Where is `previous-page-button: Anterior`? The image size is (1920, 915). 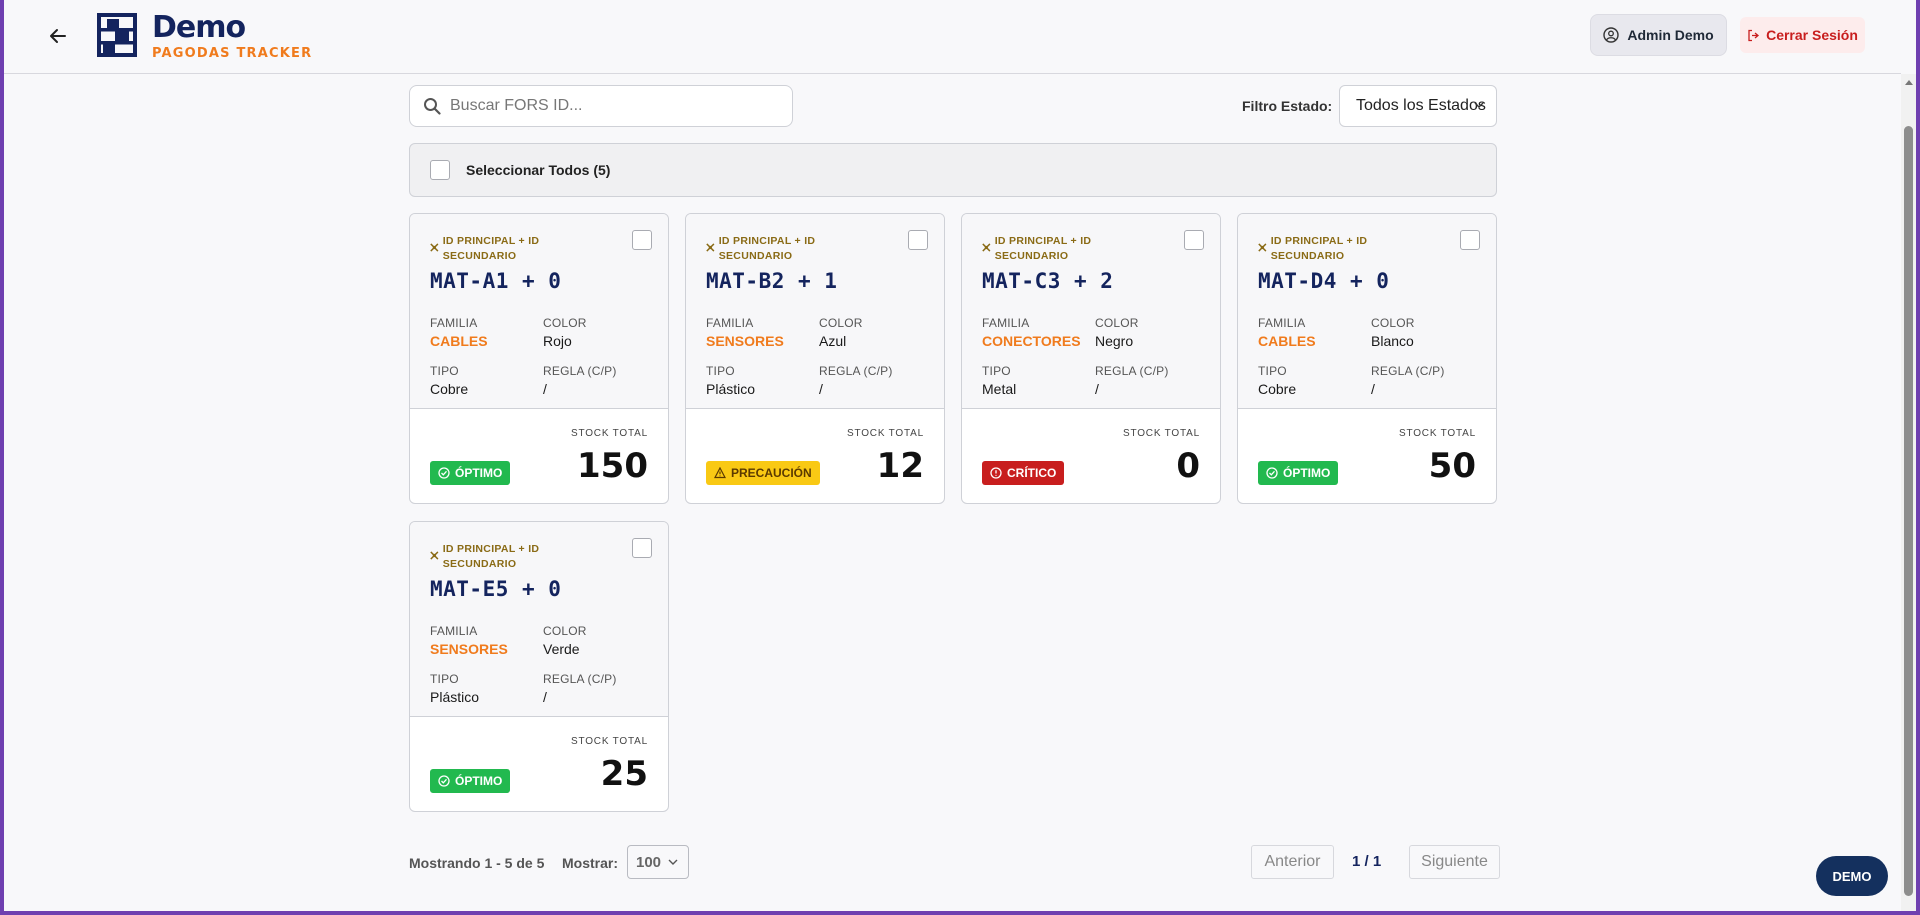
previous-page-button: Anterior is located at coordinates (1292, 862).